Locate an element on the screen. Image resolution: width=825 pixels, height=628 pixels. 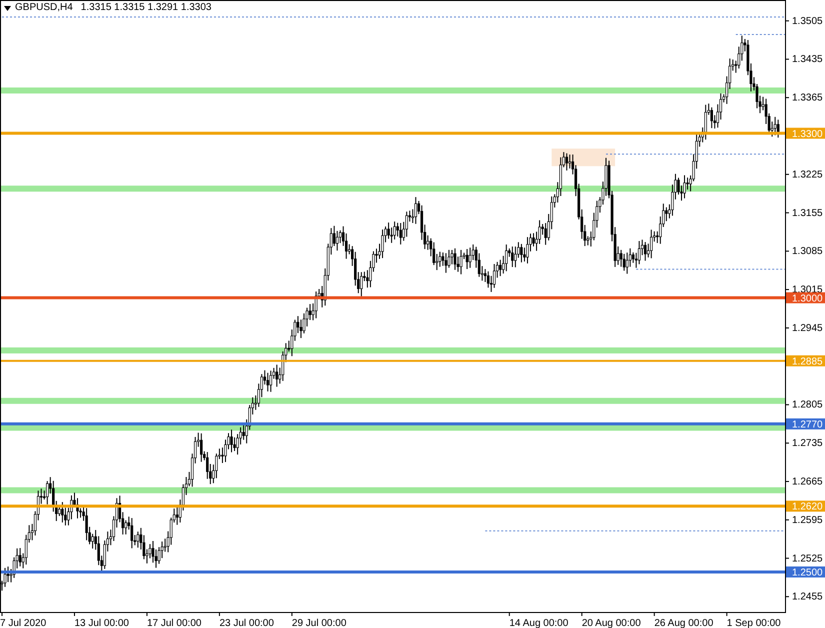
time-axis-label: 13 Jul 00:00 is located at coordinates (101, 623).